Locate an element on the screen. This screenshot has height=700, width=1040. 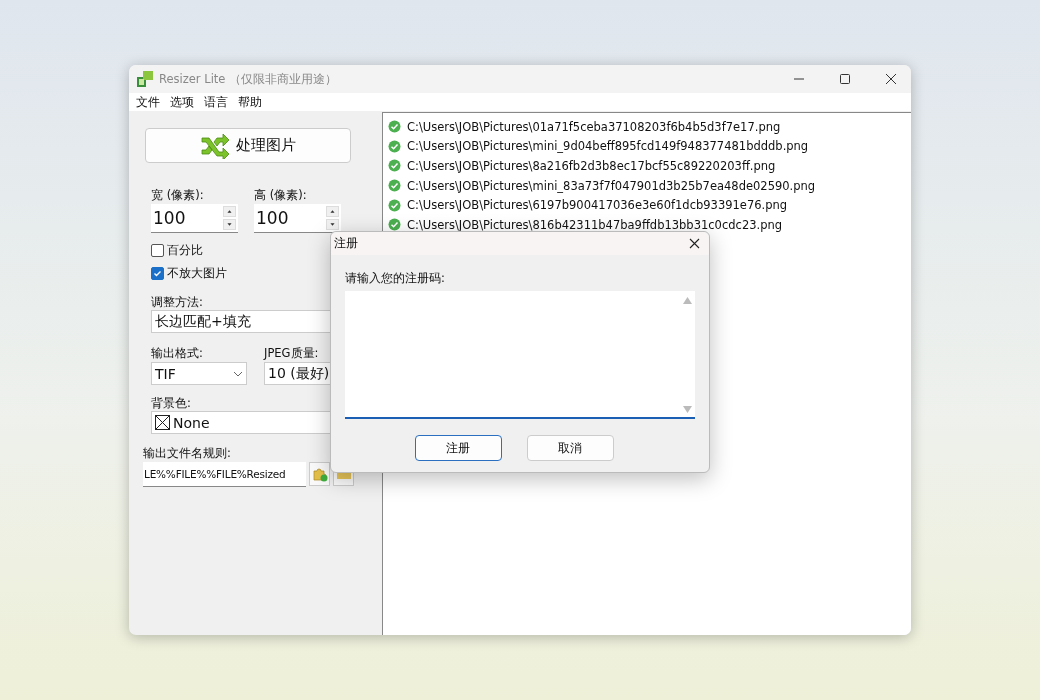
file-path: C:\Users\JOB\Pictures\mini_9d04beff895fcd149f948377481bdddb.png is located at coordinates (608, 146).